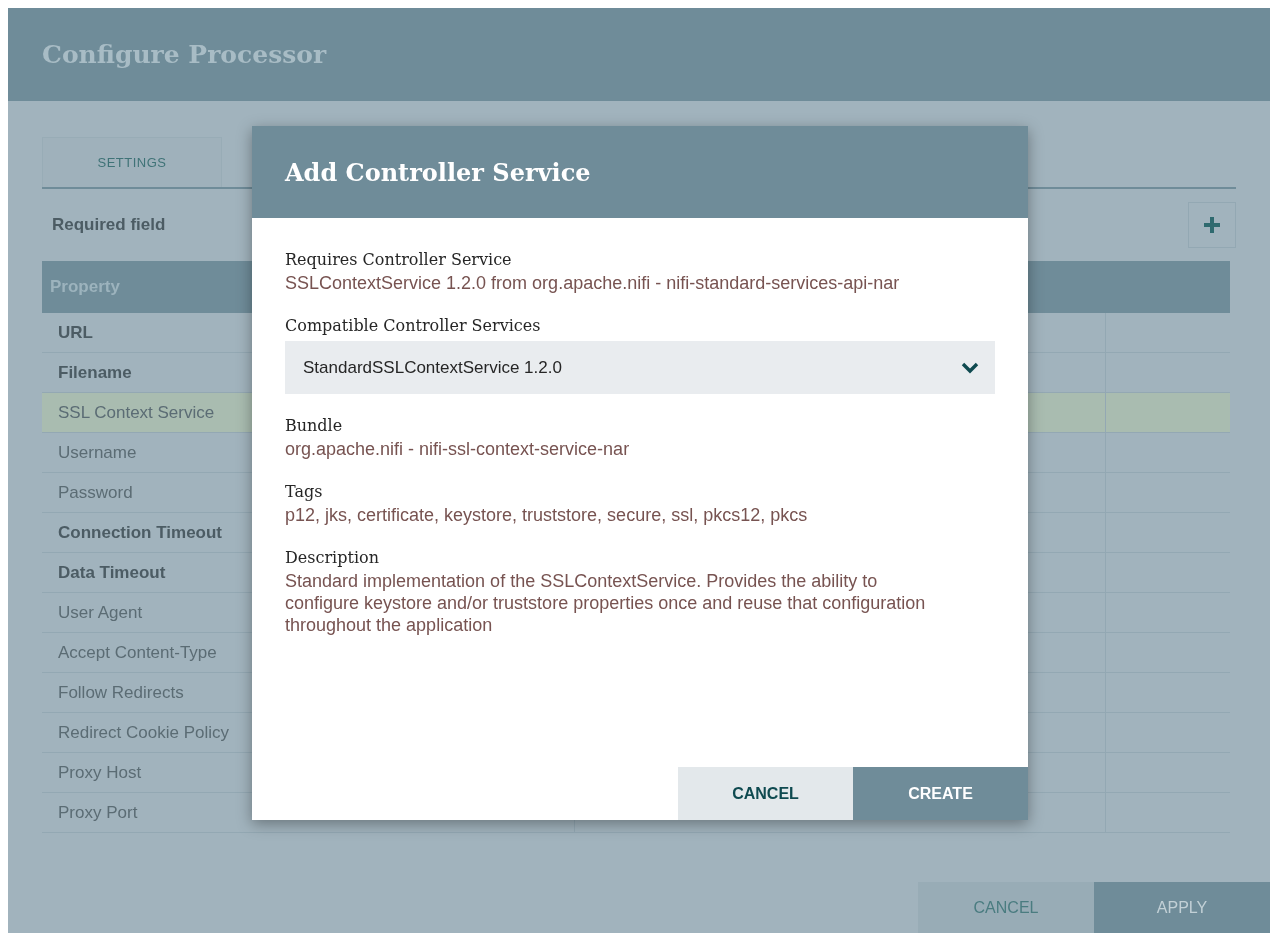 The height and width of the screenshot is (933, 1270). What do you see at coordinates (314, 425) in the screenshot?
I see `field-label: Bundle` at bounding box center [314, 425].